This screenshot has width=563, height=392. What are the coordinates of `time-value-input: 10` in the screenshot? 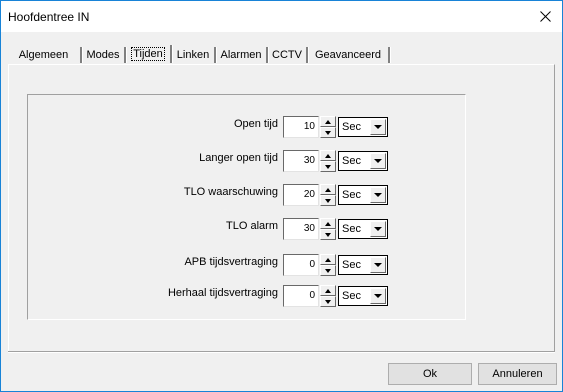 It's located at (301, 127).